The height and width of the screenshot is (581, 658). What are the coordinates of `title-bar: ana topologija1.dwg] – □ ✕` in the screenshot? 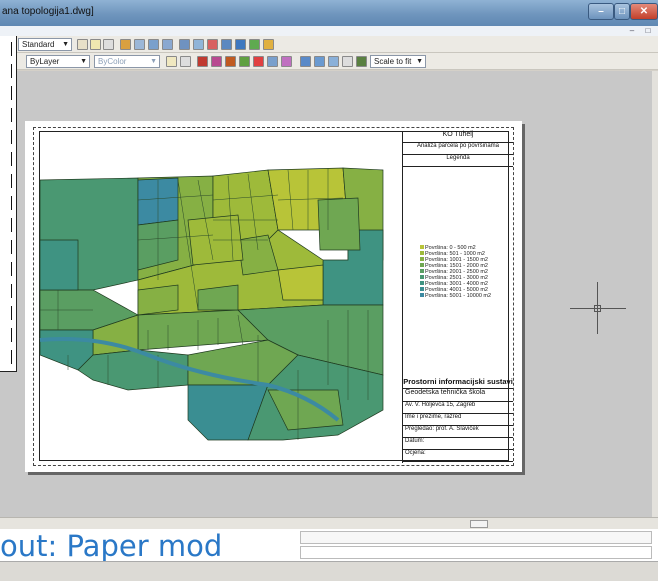 It's located at (329, 13).